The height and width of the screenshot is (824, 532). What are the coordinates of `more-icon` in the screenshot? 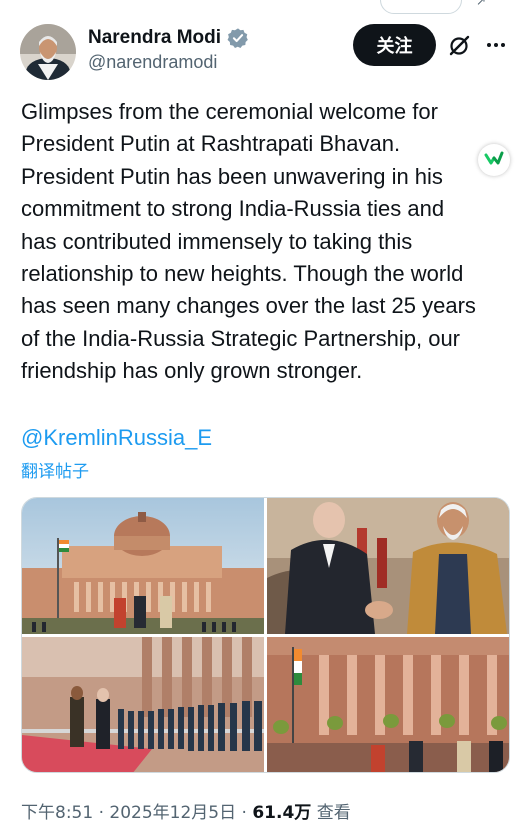 It's located at (496, 45).